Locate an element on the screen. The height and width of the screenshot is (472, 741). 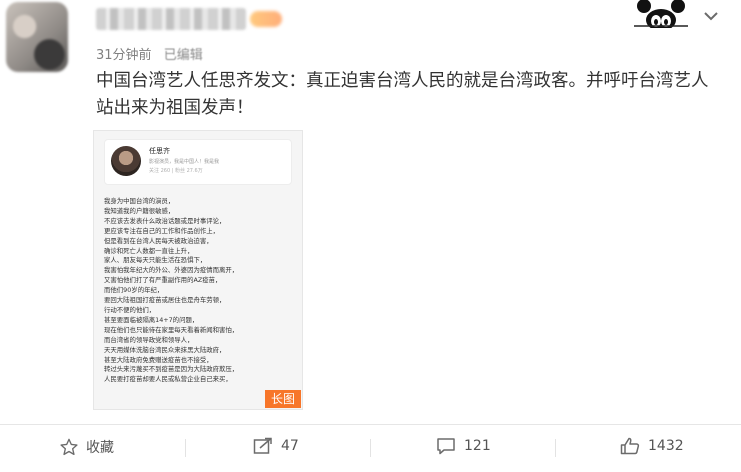
statement-line: 现在他们也只能待在家里每天看着新闻和害怕， is located at coordinates (171, 329).